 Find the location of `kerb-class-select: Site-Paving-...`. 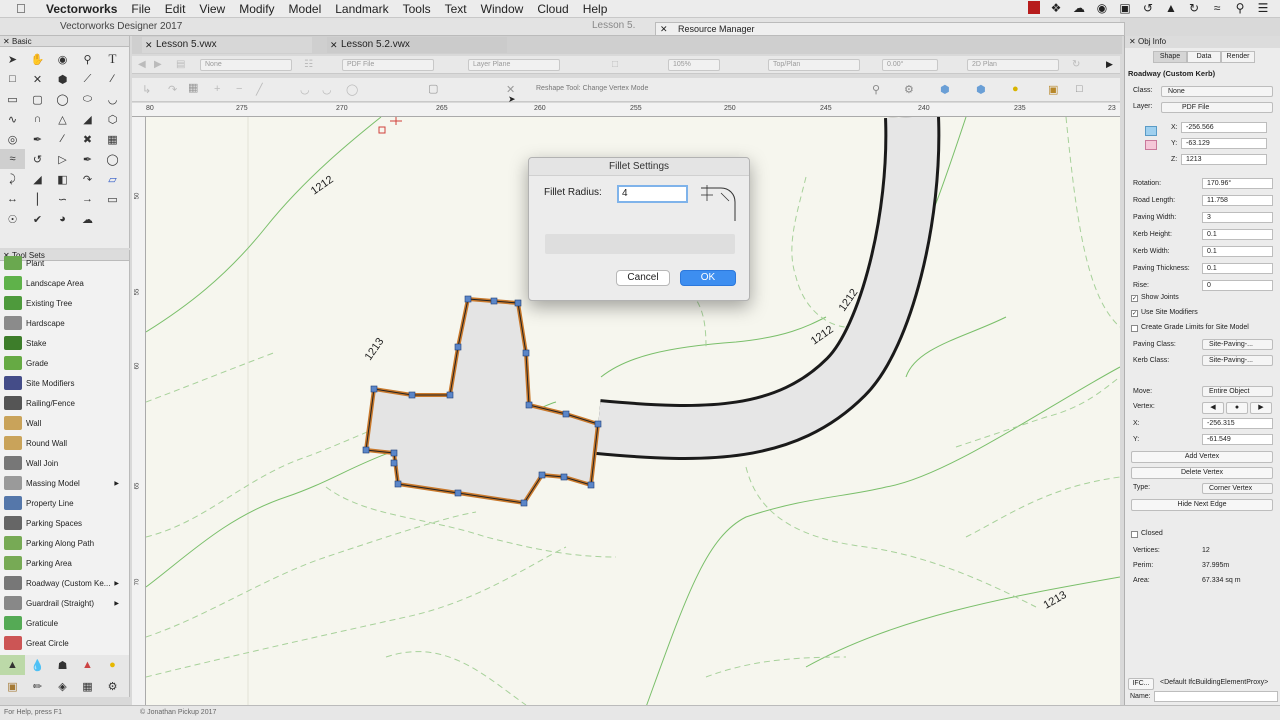

kerb-class-select: Site-Paving-... is located at coordinates (1237, 360).